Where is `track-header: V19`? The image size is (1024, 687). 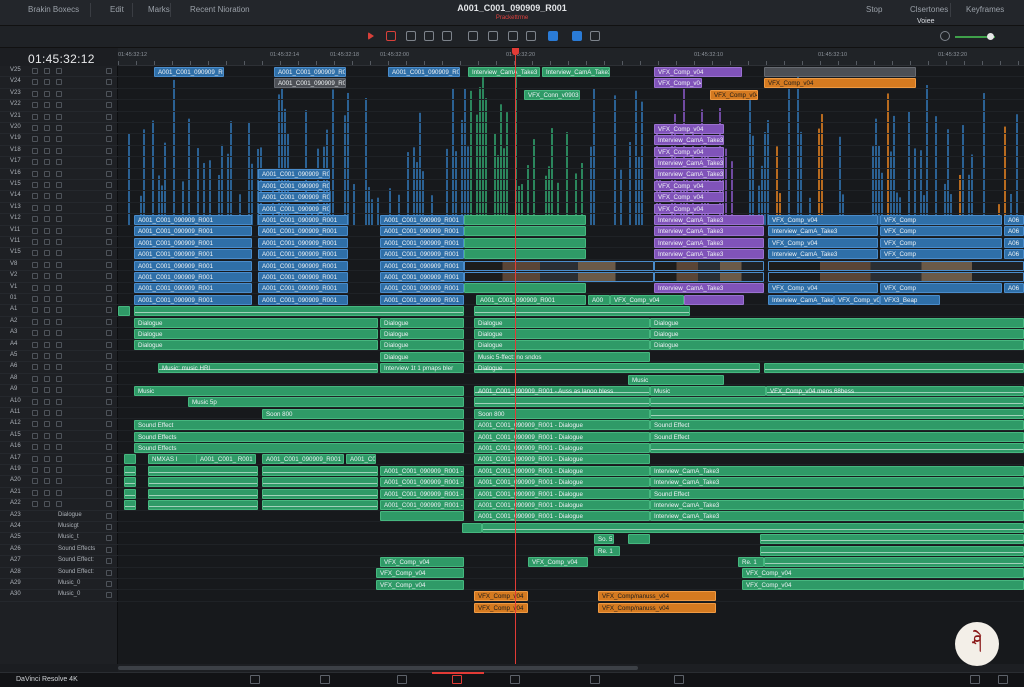 track-header: V19 is located at coordinates (59, 140).